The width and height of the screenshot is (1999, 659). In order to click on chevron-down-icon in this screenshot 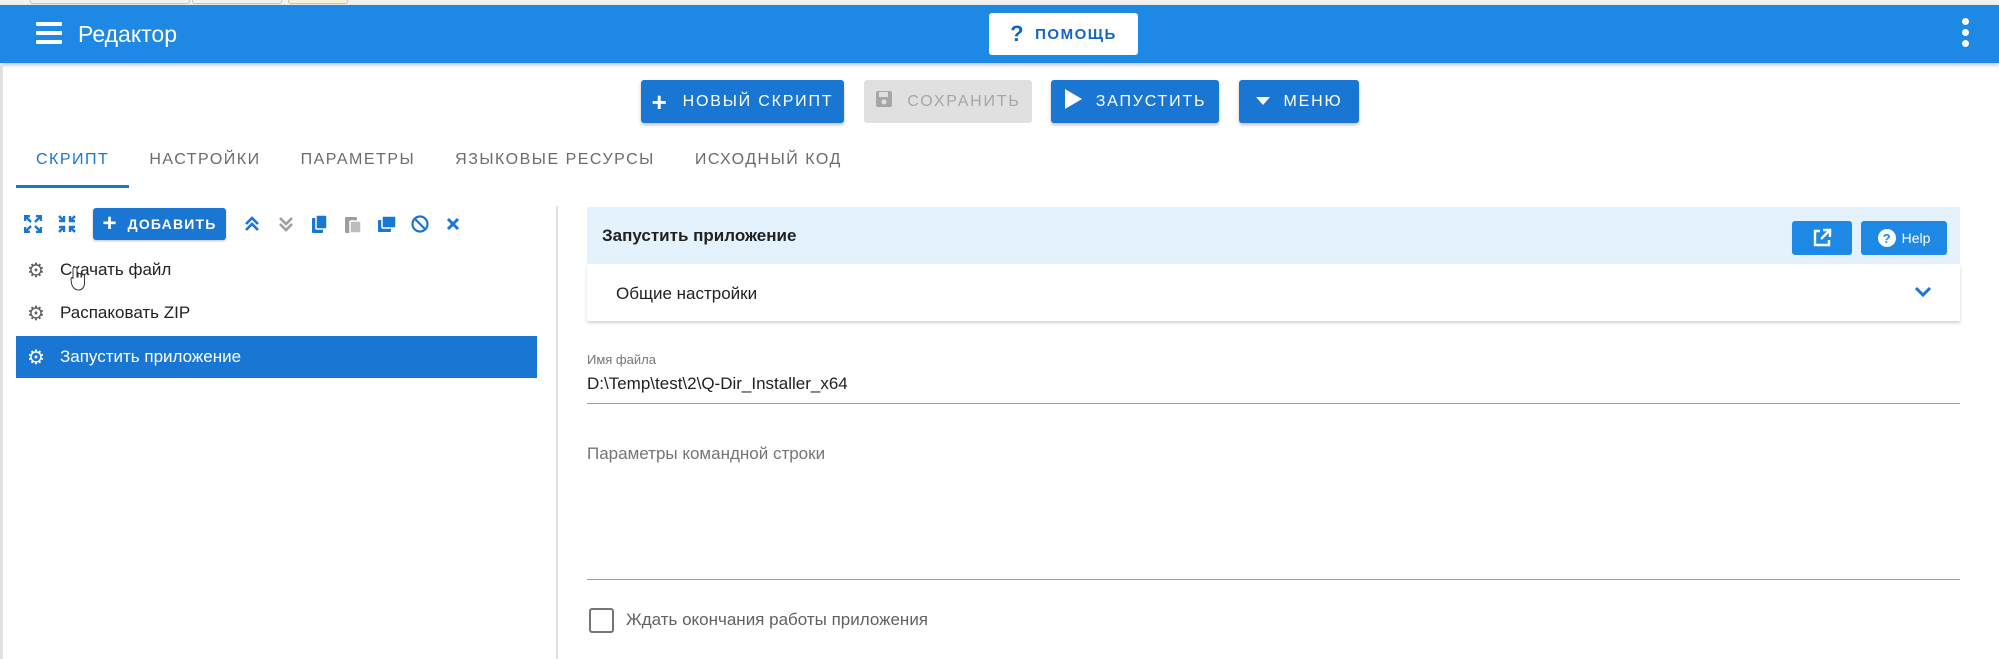, I will do `click(1923, 291)`.